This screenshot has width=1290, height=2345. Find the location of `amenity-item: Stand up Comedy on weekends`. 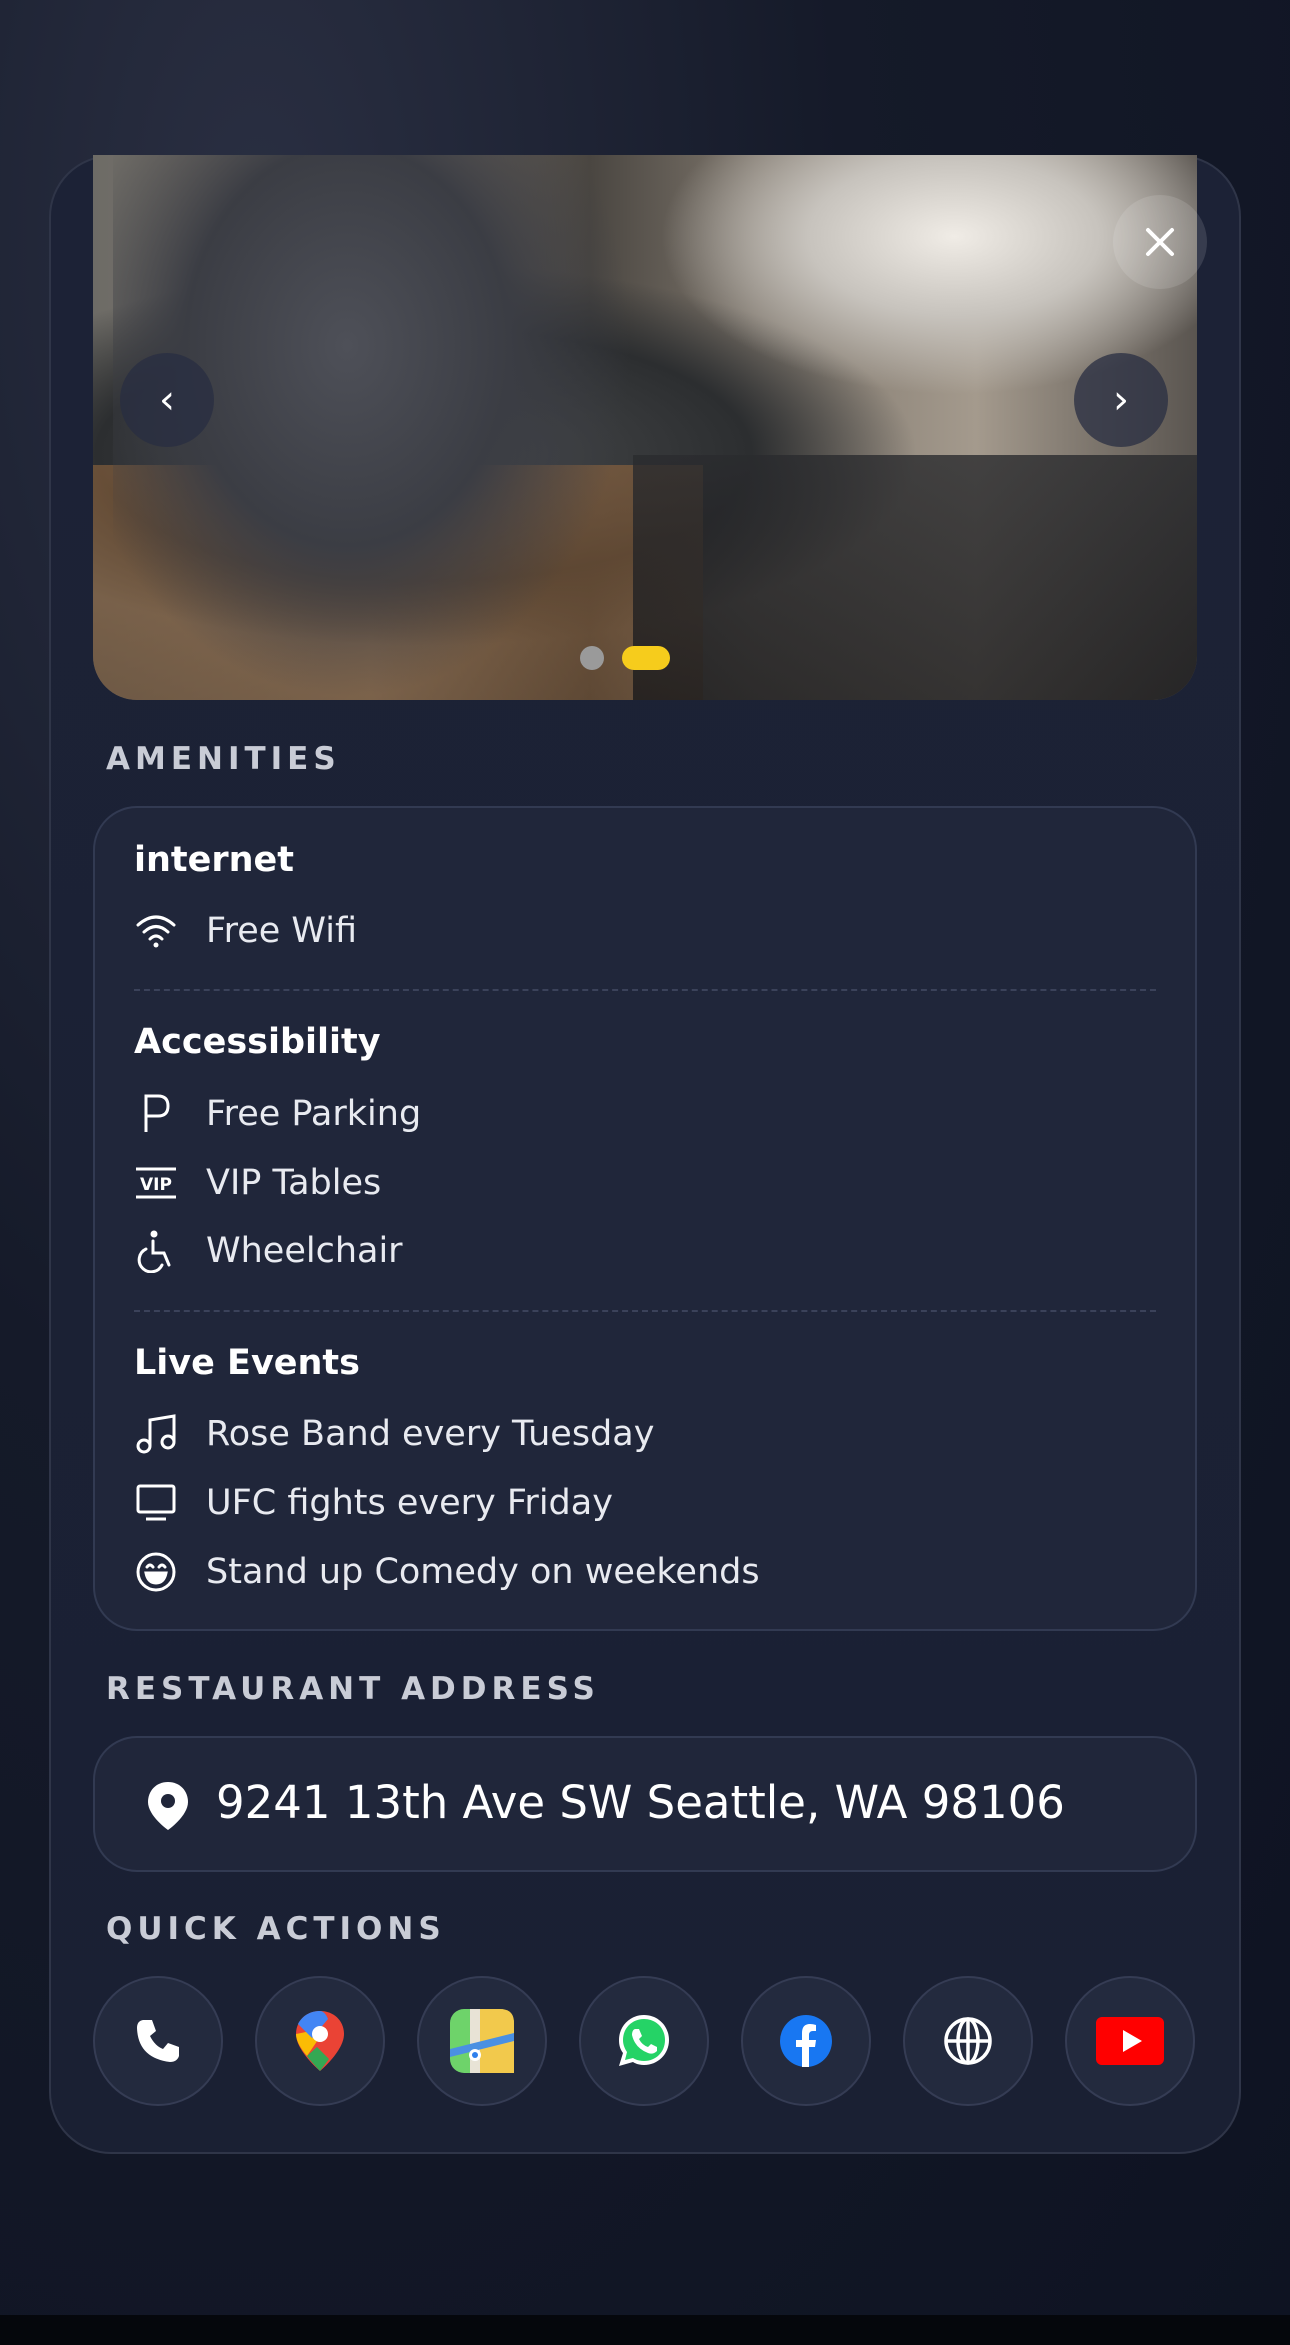

amenity-item: Stand up Comedy on weekends is located at coordinates (447, 1572).